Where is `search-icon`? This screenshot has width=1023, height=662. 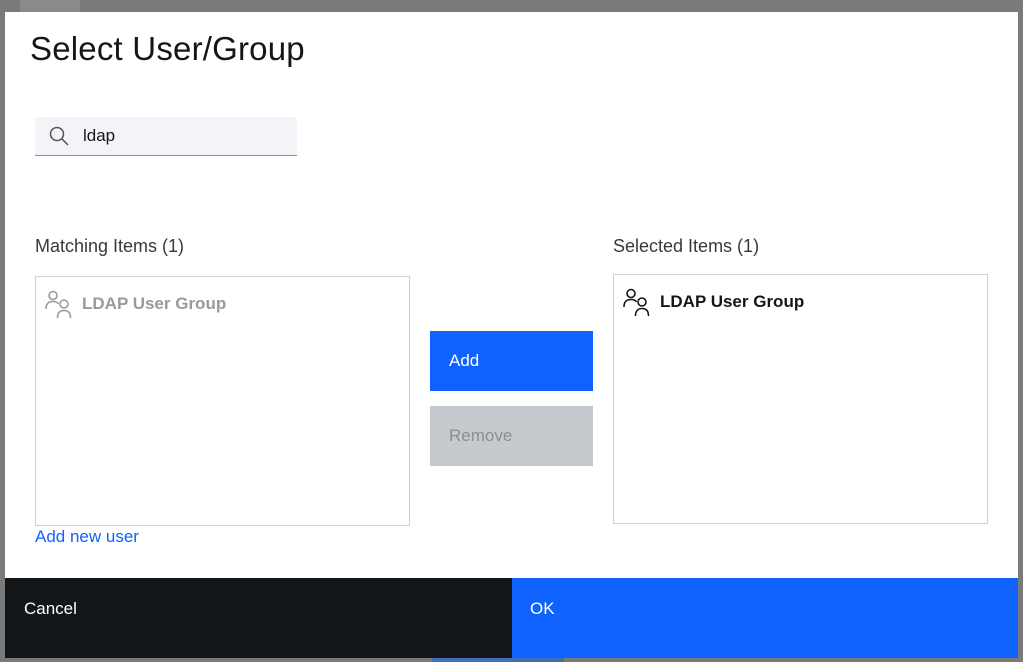 search-icon is located at coordinates (59, 136).